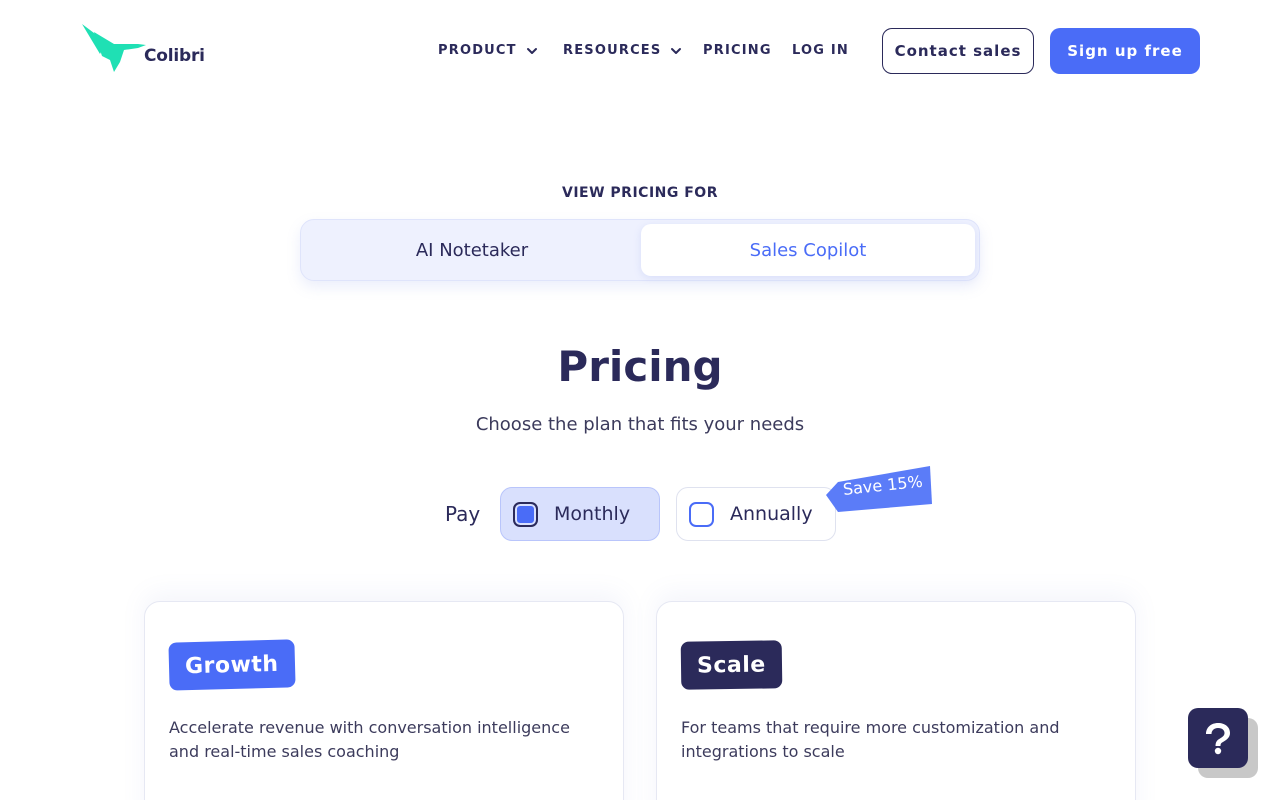 This screenshot has height=800, width=1280. Describe the element at coordinates (640, 366) in the screenshot. I see `page-title: Pricing` at that location.